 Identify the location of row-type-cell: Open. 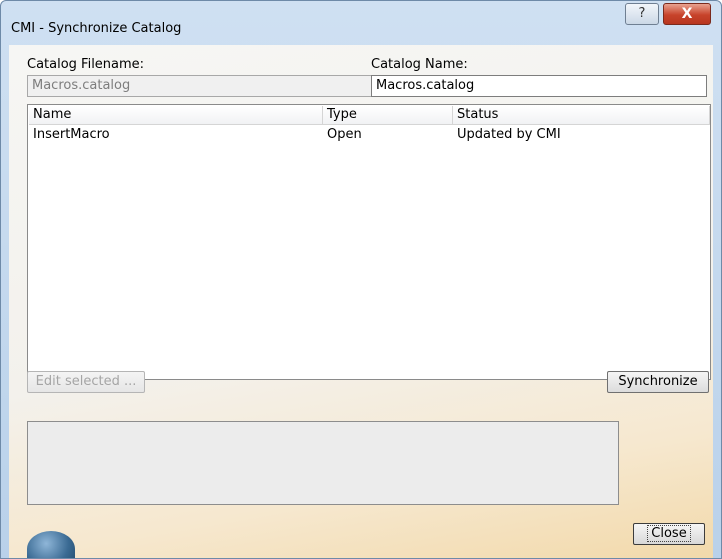
(344, 134).